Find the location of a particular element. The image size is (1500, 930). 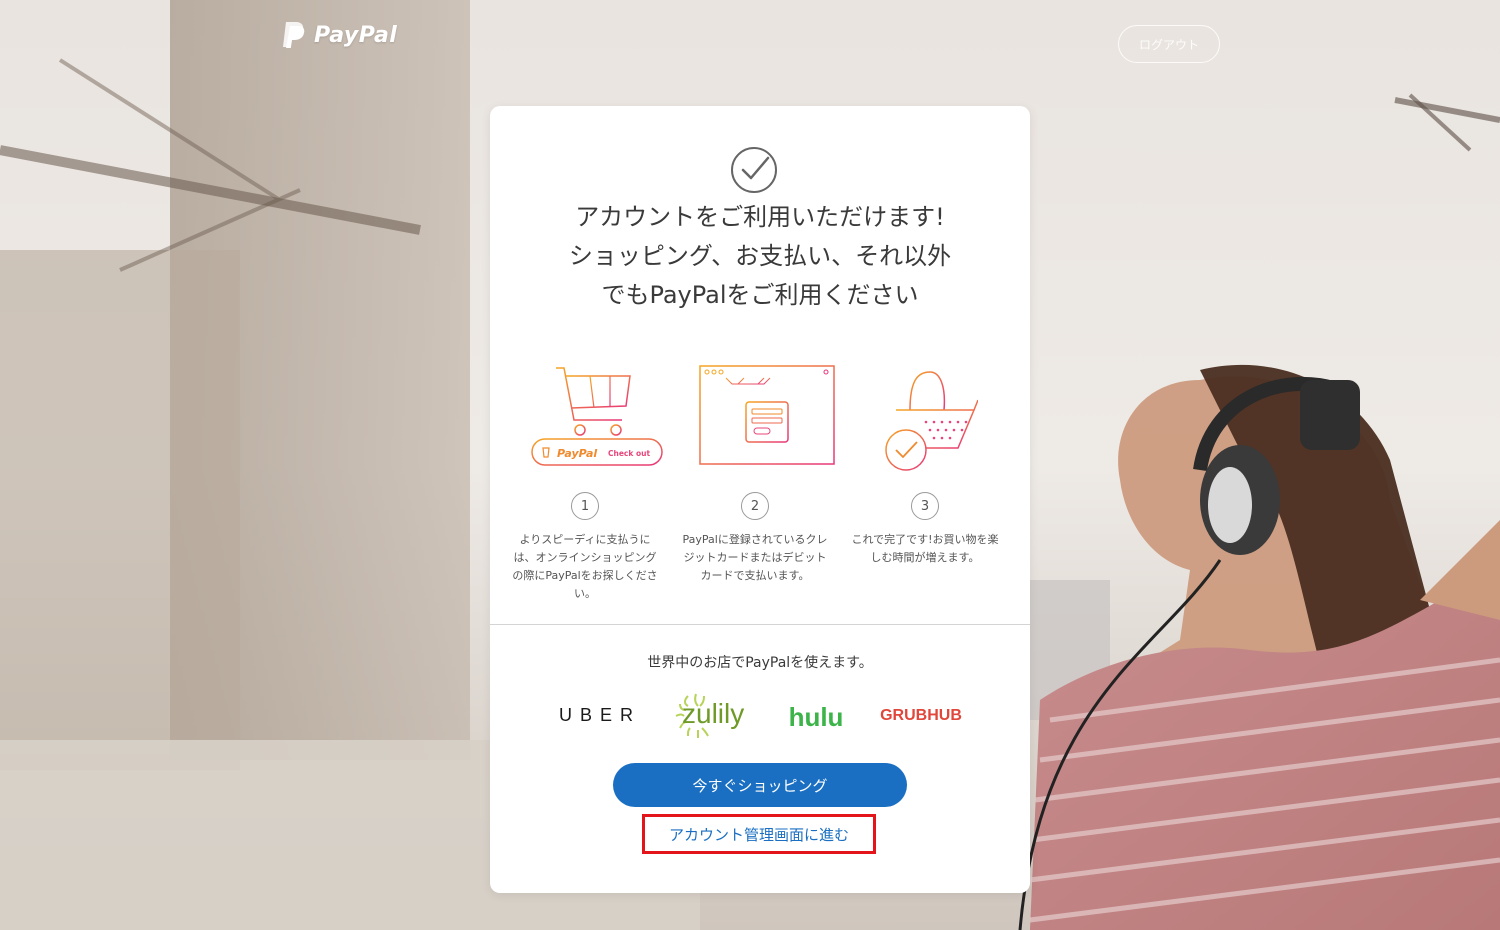

uber-logo: UBER is located at coordinates (599, 714).